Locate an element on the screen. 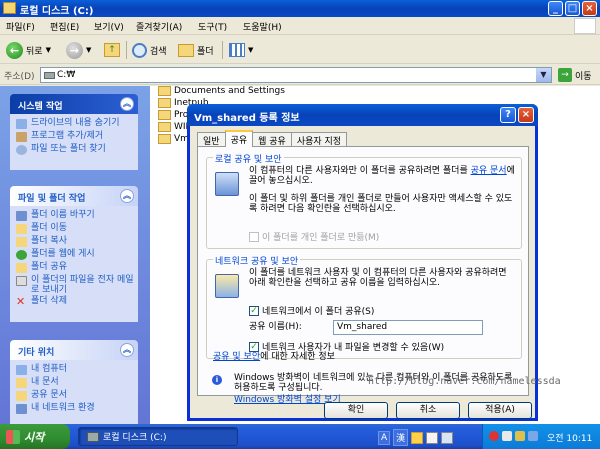  start-button: 시작 is located at coordinates (35, 436).